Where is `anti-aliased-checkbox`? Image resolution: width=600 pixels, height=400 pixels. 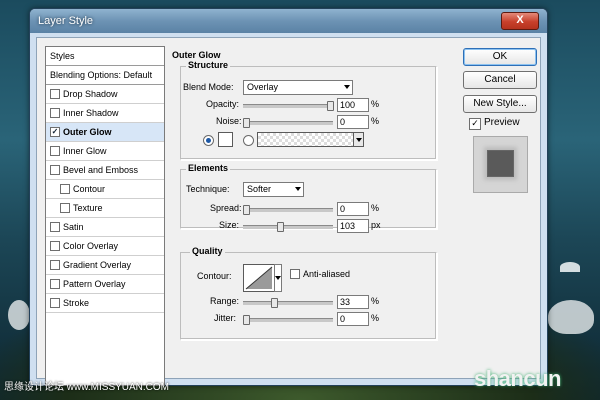 anti-aliased-checkbox is located at coordinates (295, 274).